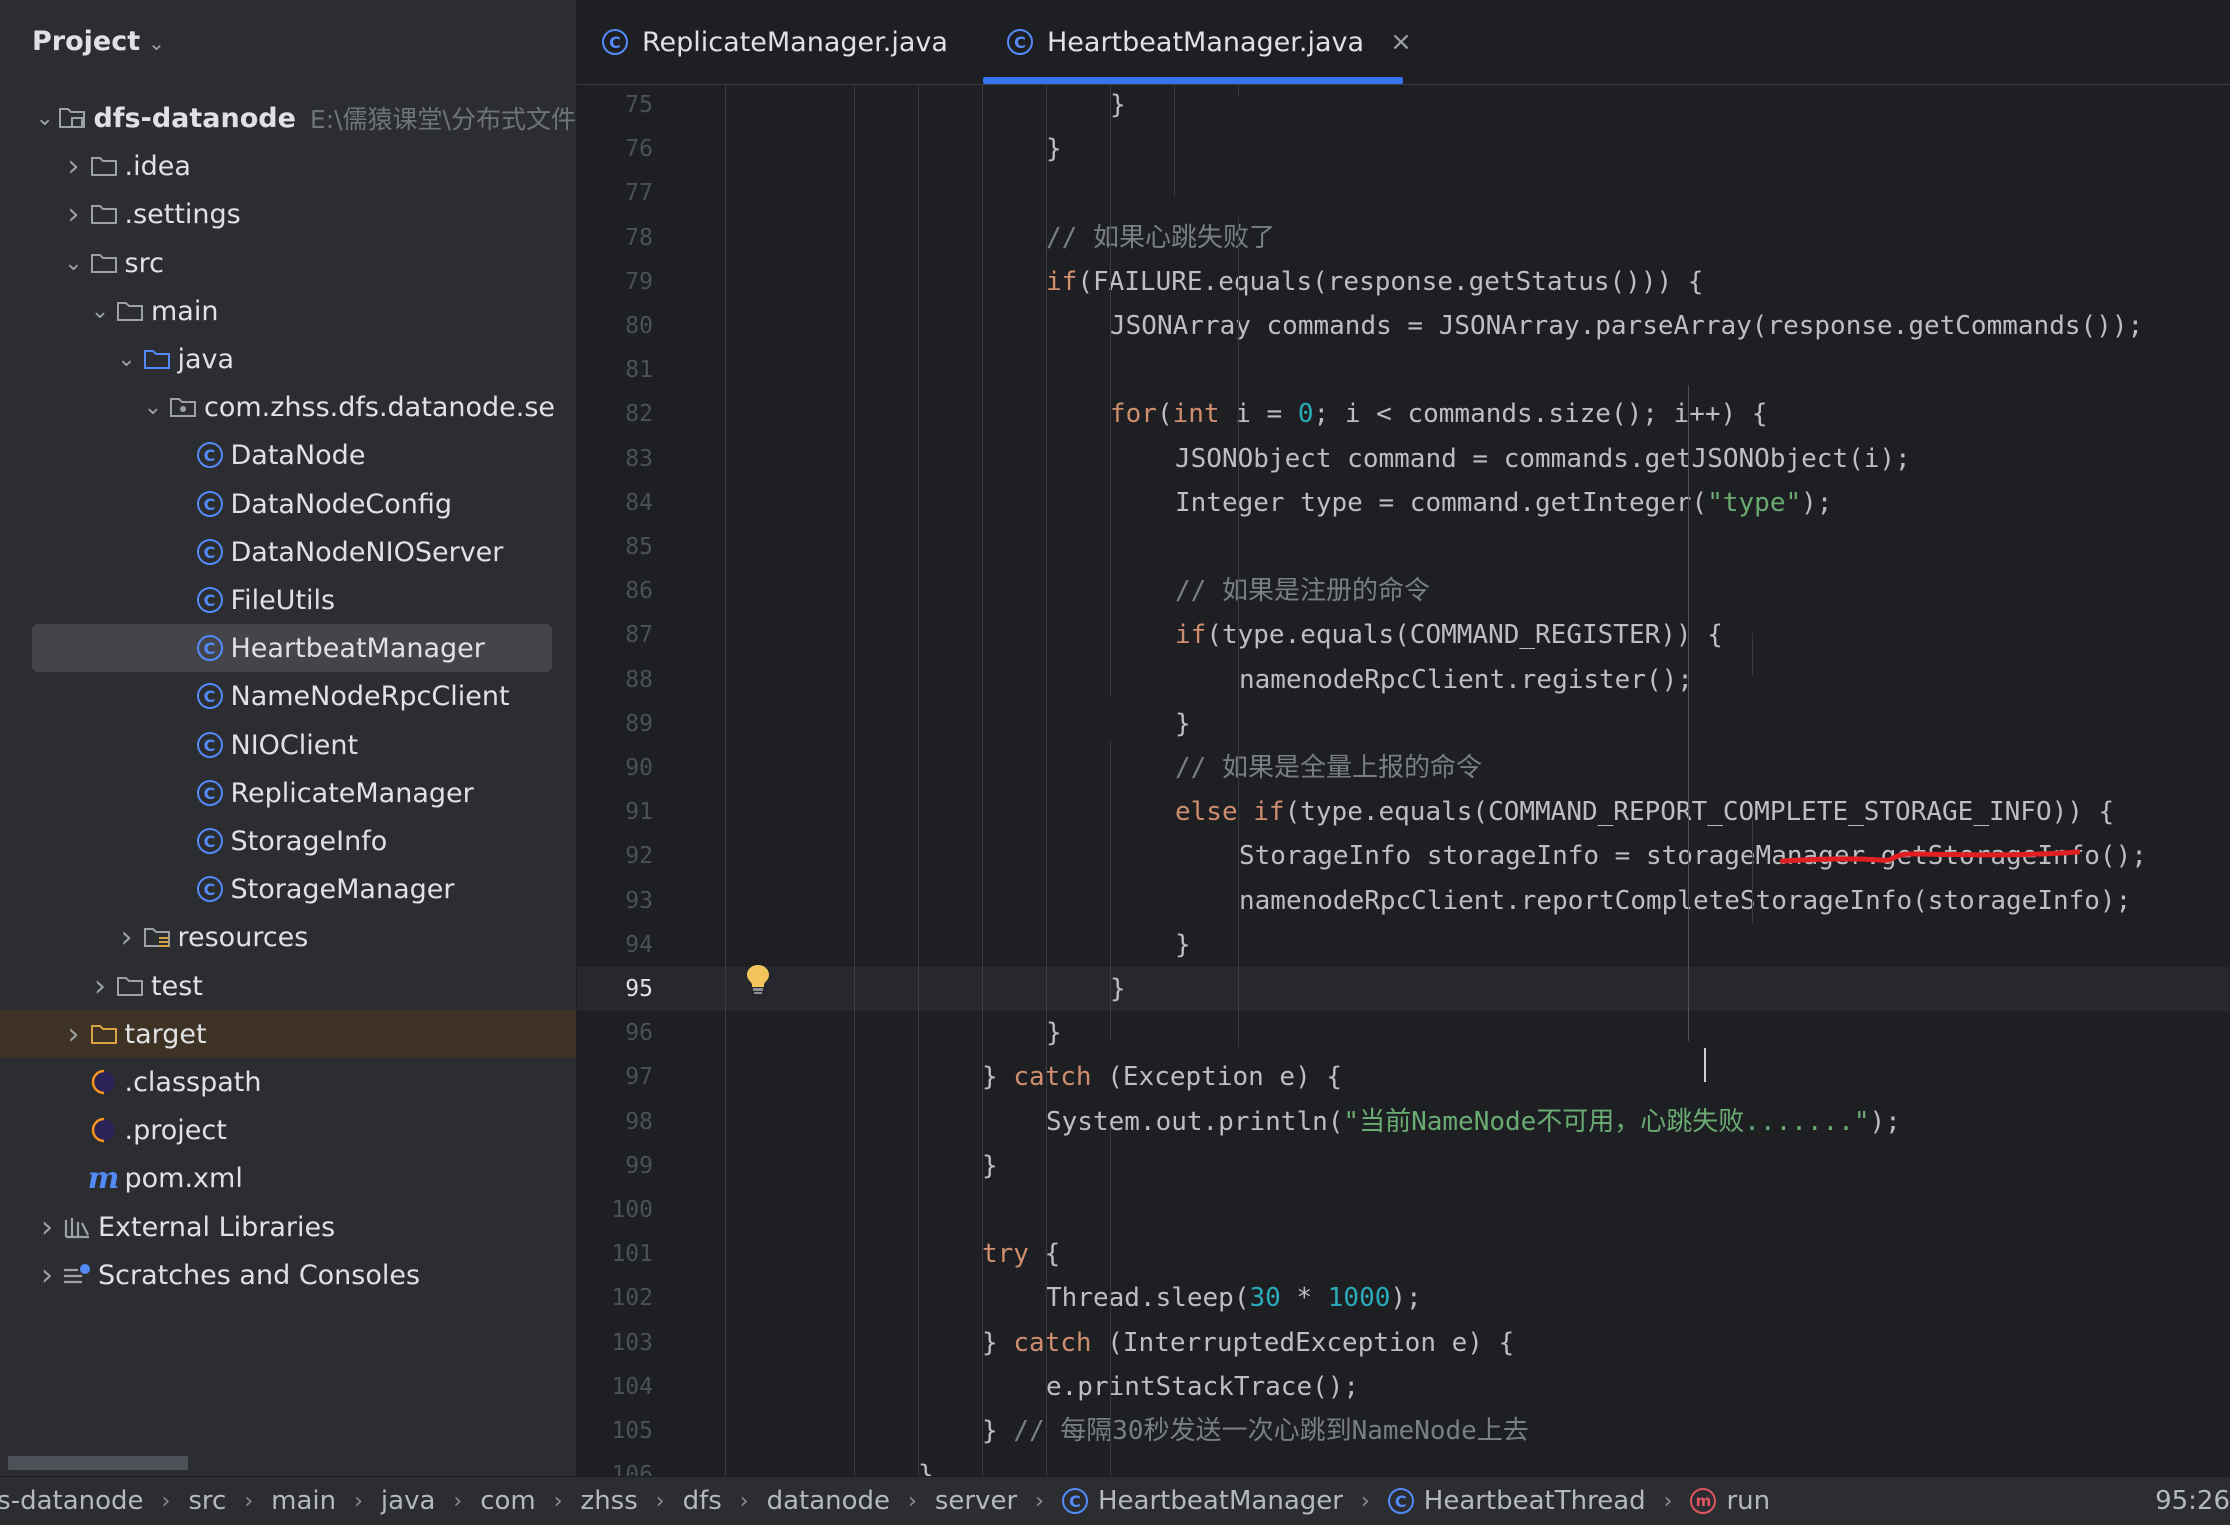 Image resolution: width=2230 pixels, height=1525 pixels. Describe the element at coordinates (1403, 724) in the screenshot. I see `code-line: 89}` at that location.